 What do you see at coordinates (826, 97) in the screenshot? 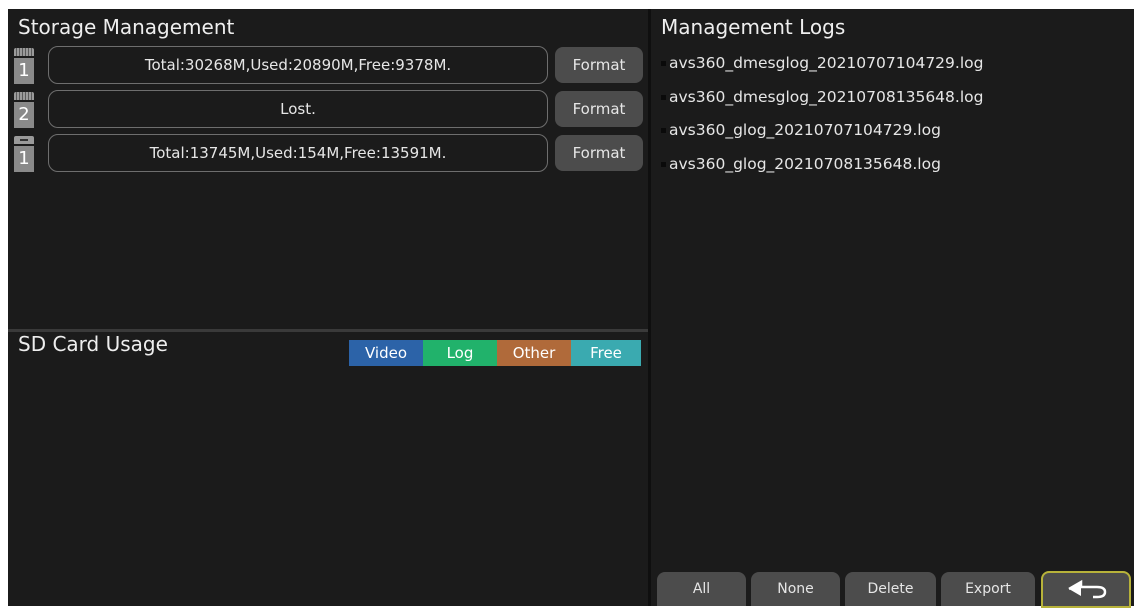
I see `log-filename: avs360_dmesglog_20210708135648.log` at bounding box center [826, 97].